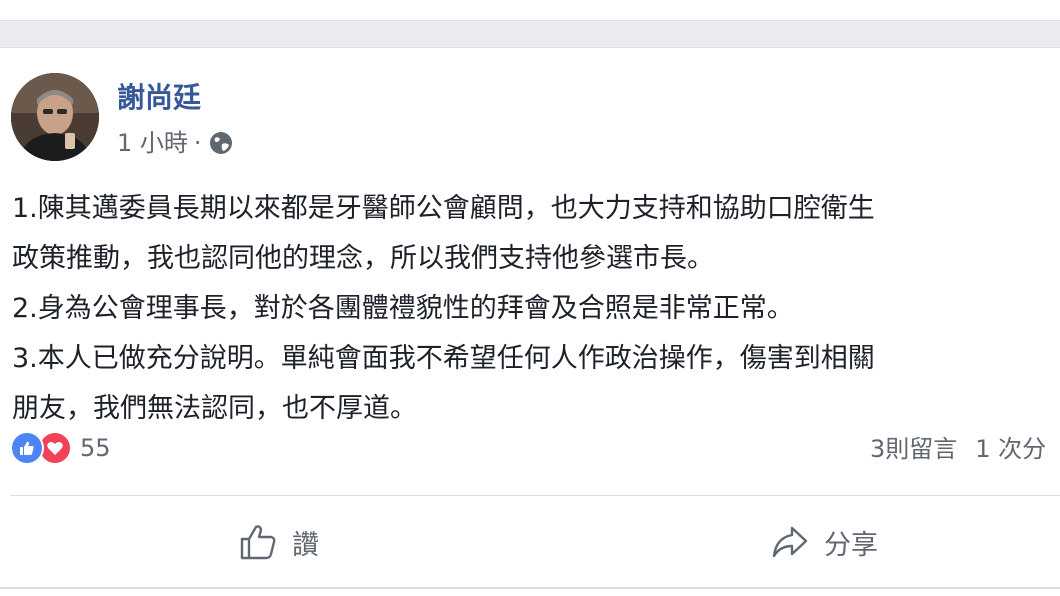  What do you see at coordinates (95, 448) in the screenshot?
I see `reaction-count: 55` at bounding box center [95, 448].